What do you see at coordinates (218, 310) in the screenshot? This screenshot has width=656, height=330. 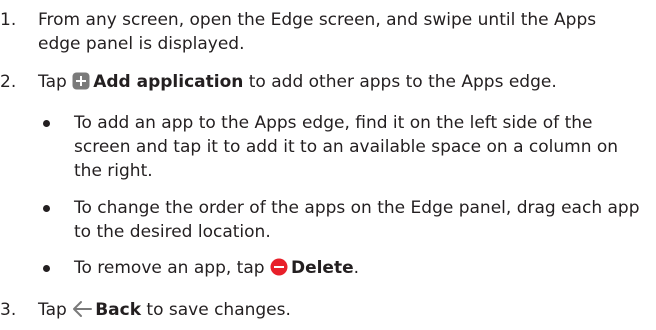 I see `step-text-suffix: to save changes.` at bounding box center [218, 310].